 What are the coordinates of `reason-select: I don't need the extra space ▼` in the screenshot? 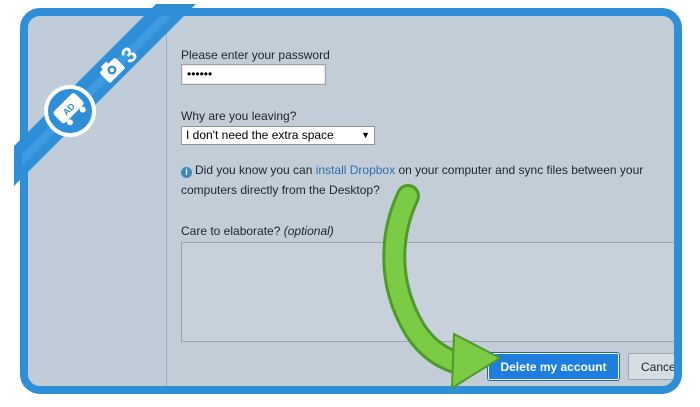 It's located at (278, 135).